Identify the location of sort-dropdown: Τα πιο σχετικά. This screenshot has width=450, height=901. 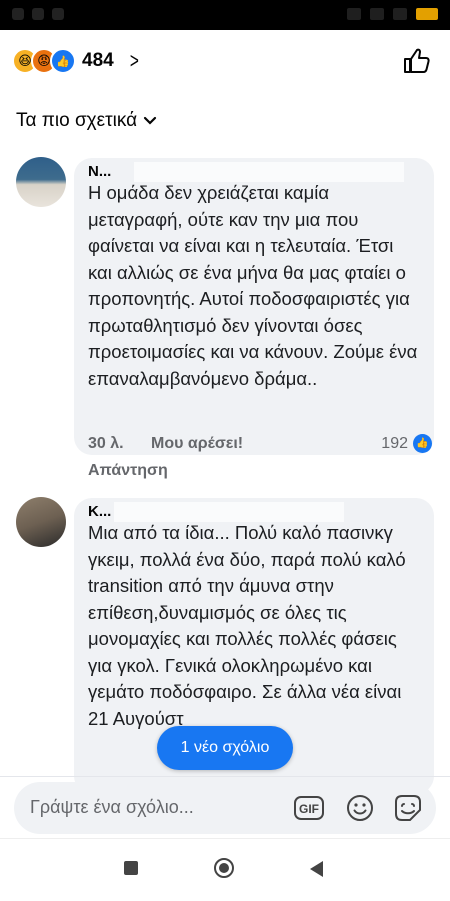
(86, 121).